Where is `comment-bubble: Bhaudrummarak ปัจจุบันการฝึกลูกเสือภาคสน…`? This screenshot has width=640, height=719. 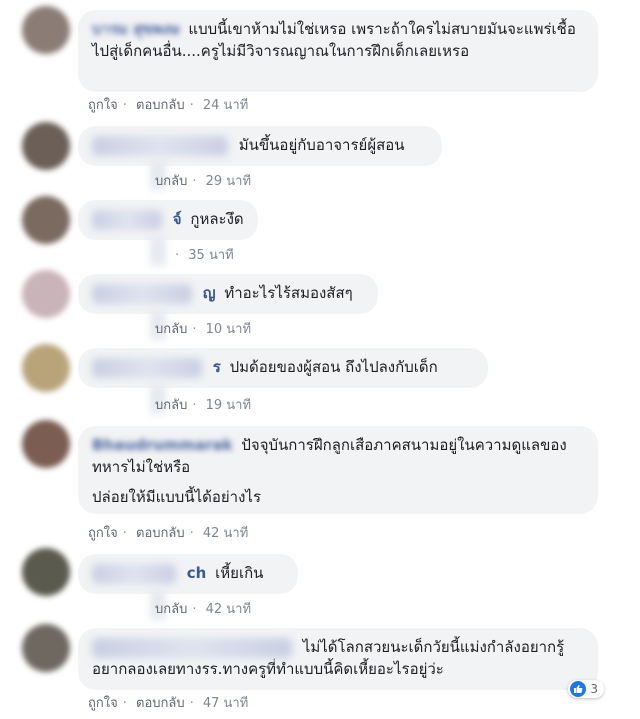
comment-bubble: Bhaudrummarak ปัจจุบันการฝึกลูกเสือภาคสน… is located at coordinates (338, 470).